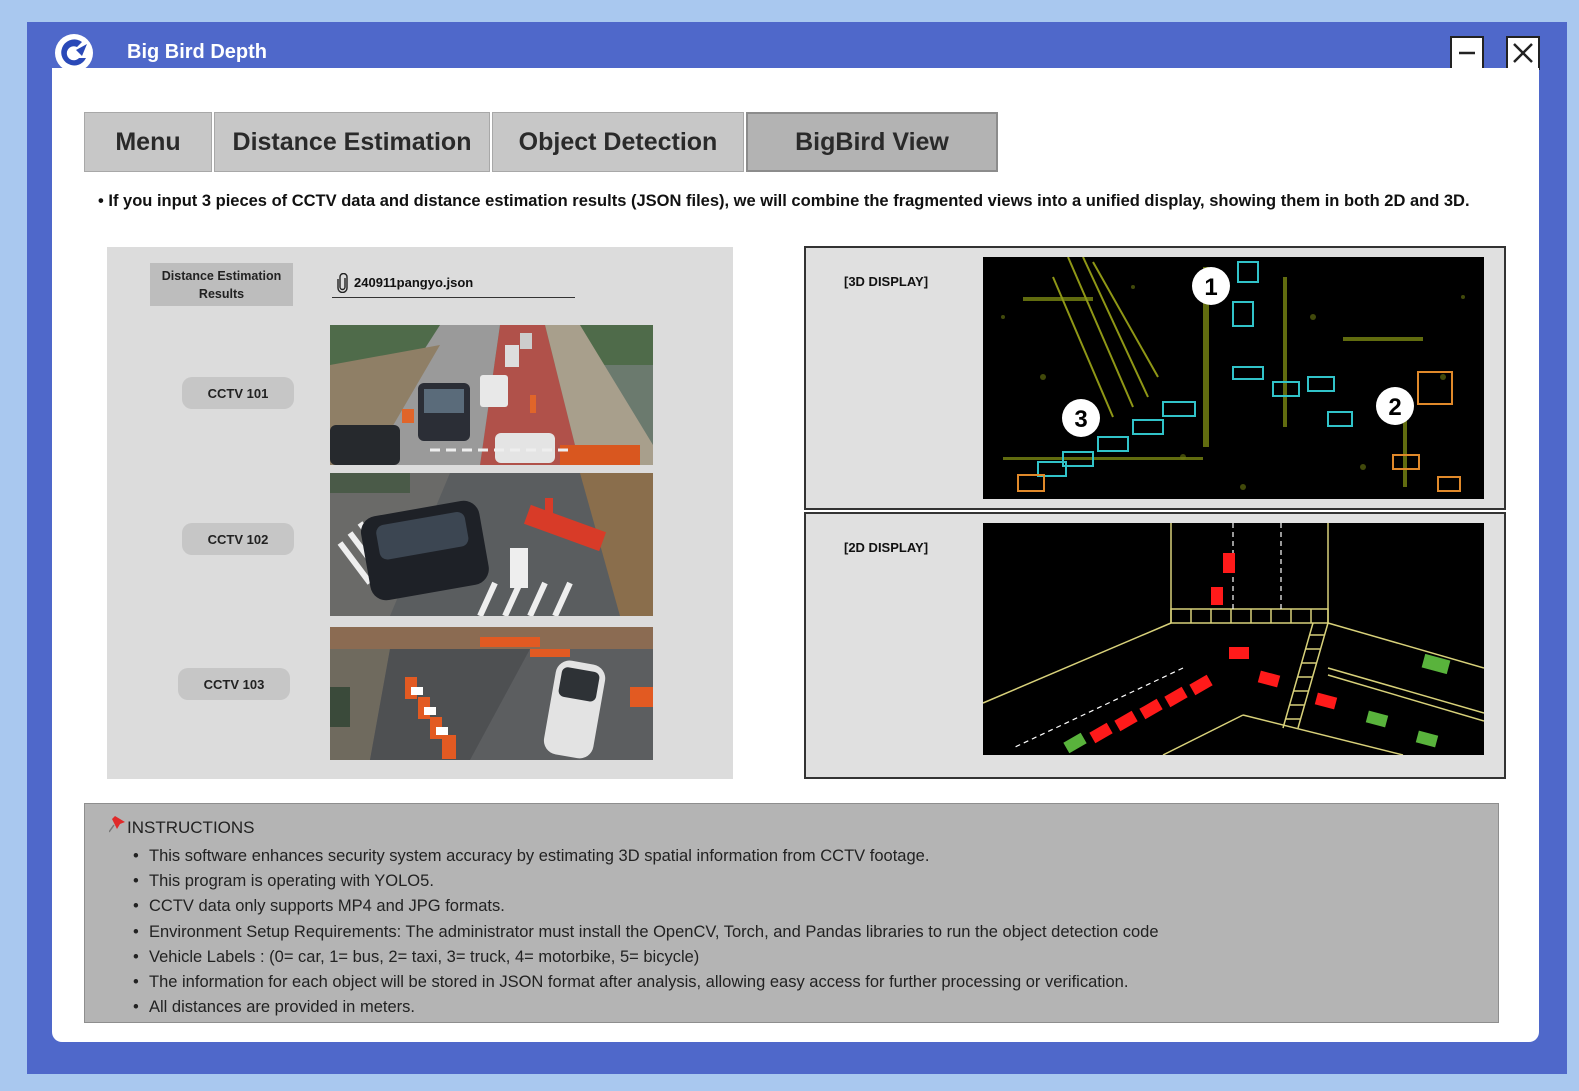  I want to click on results-label: Distance Estimation Results, so click(221, 284).